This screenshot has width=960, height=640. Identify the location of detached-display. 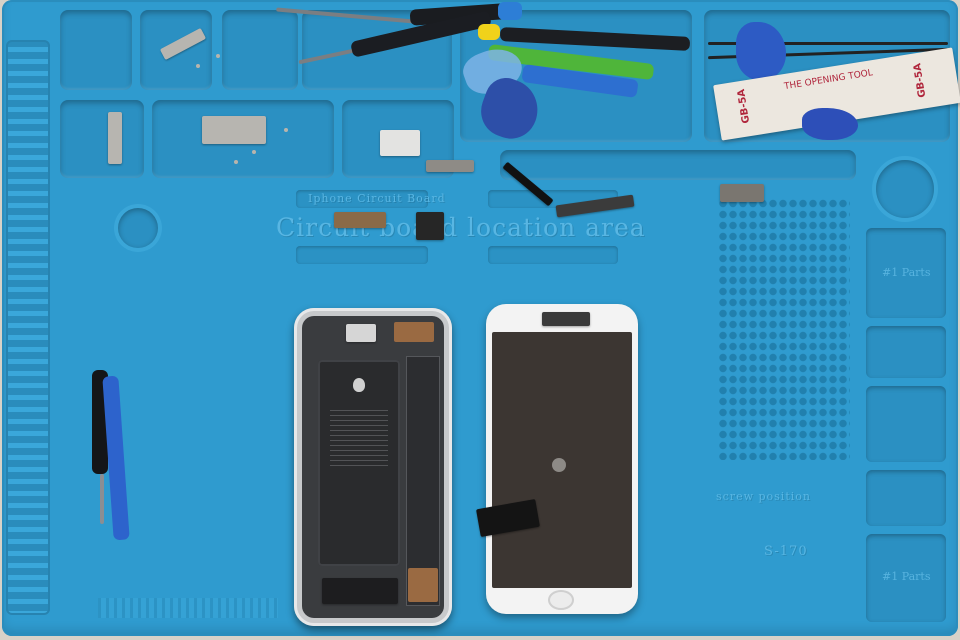
(557, 459).